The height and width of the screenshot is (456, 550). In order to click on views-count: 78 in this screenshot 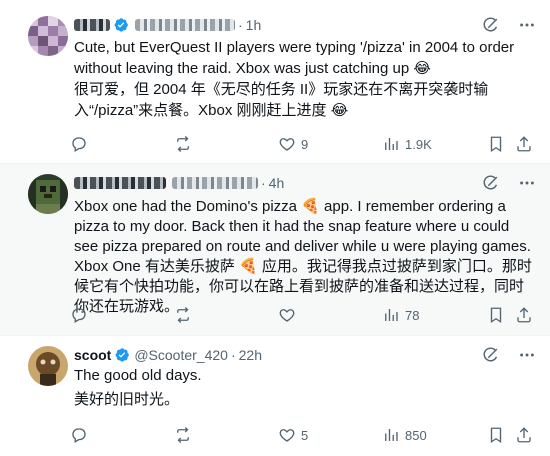, I will do `click(412, 315)`.